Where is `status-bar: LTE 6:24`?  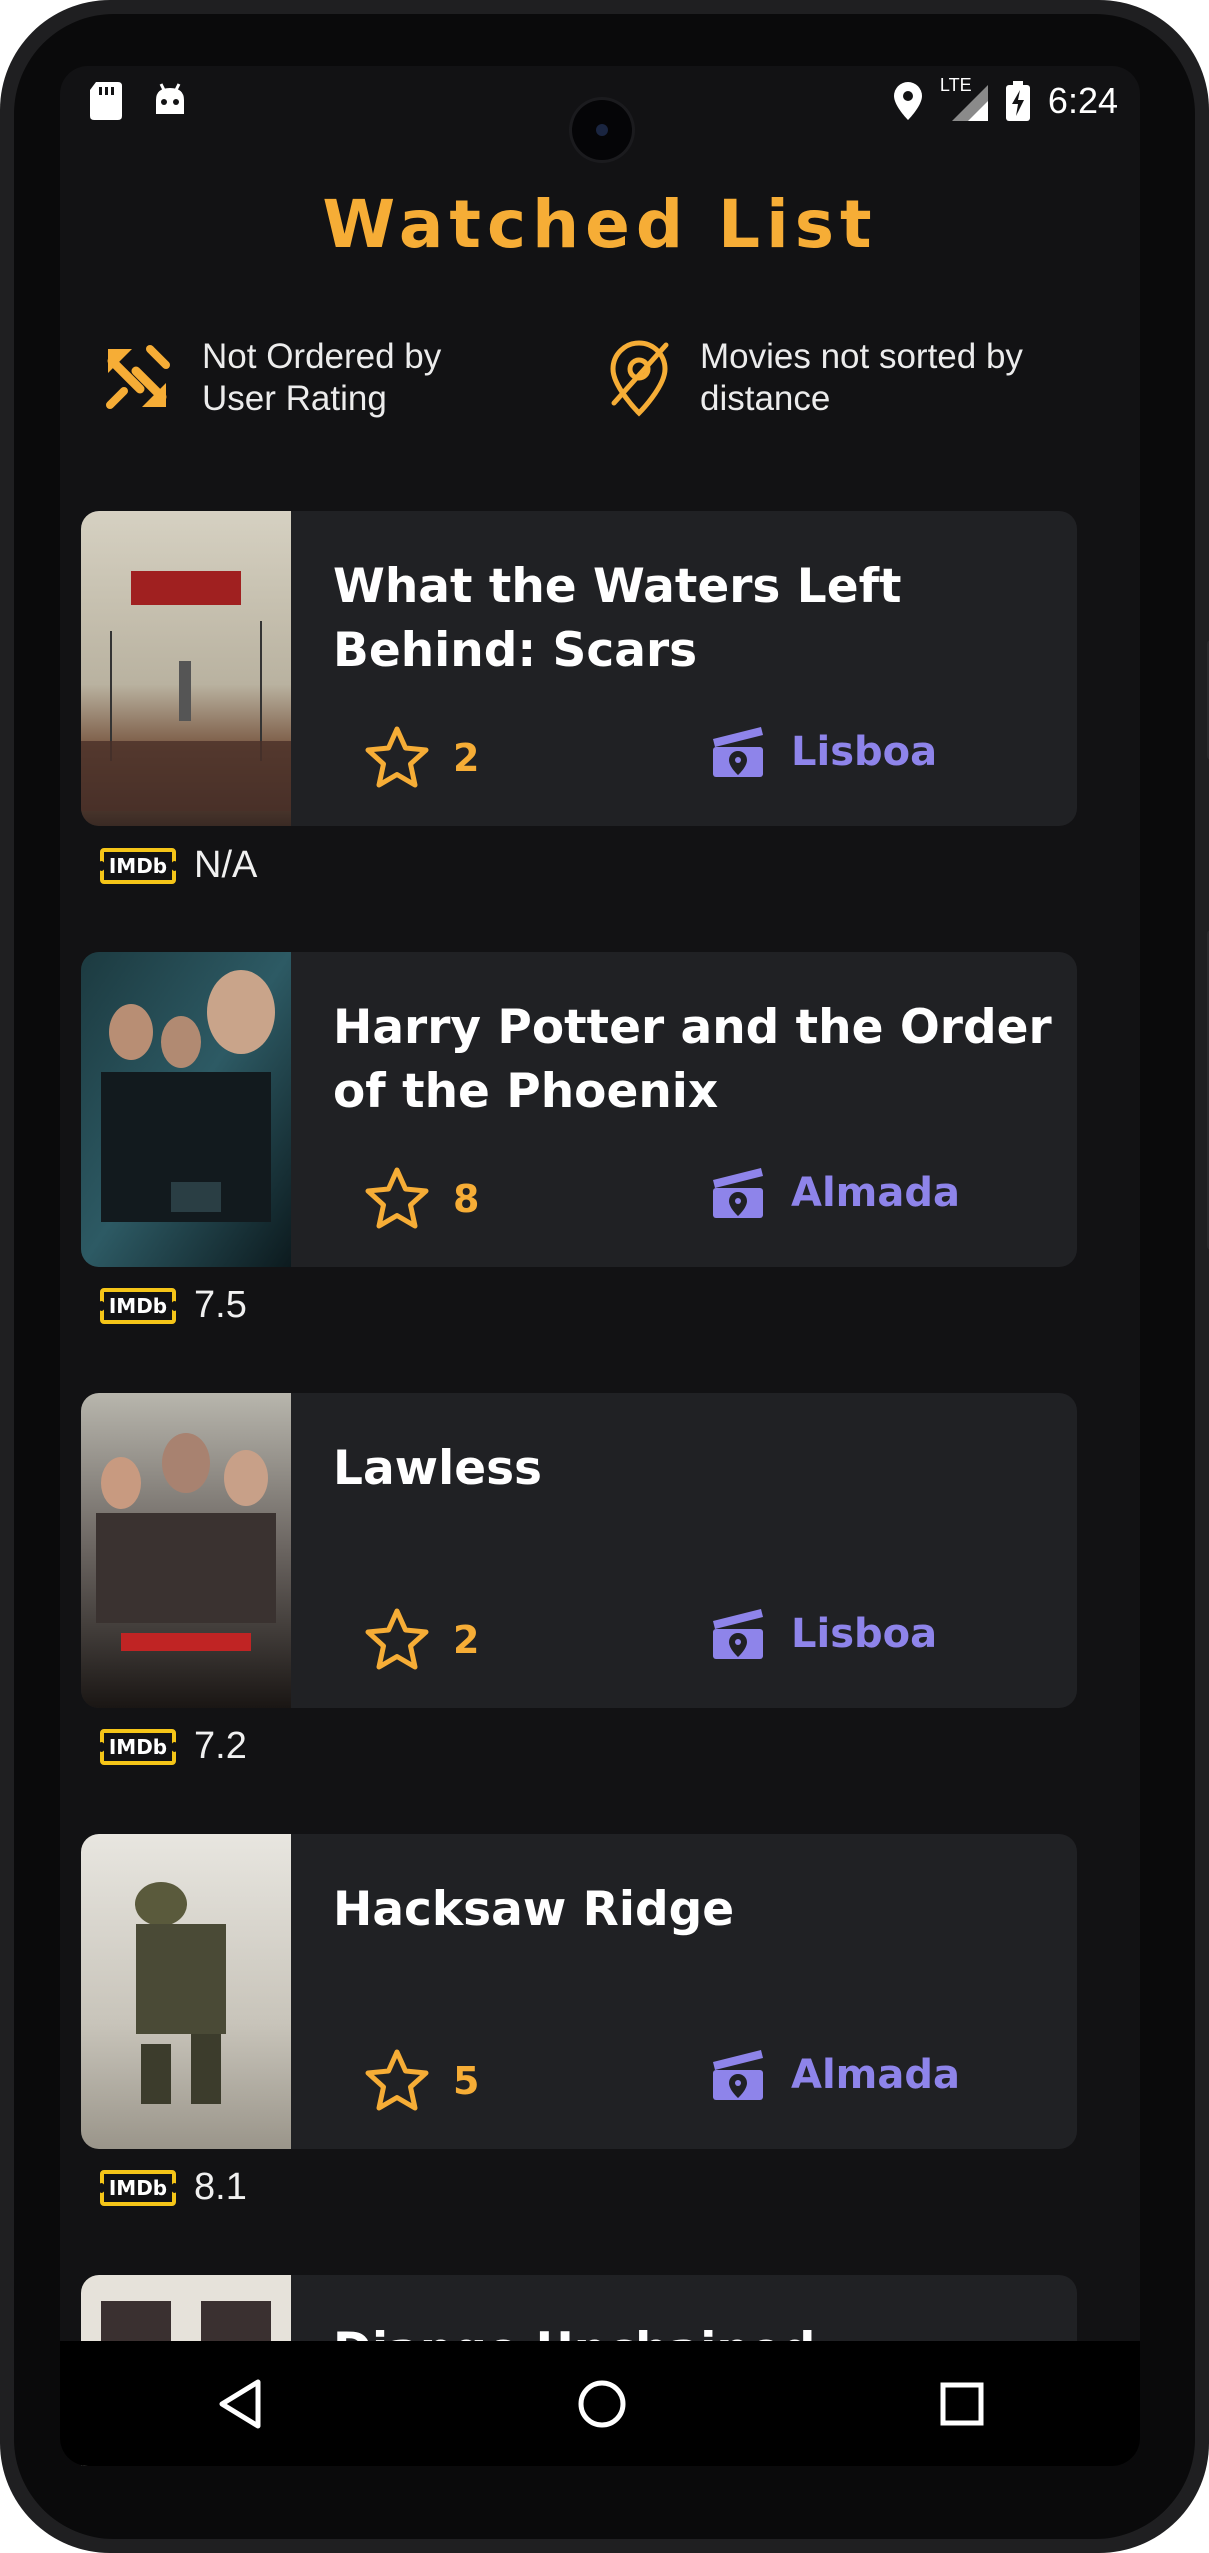 status-bar: LTE 6:24 is located at coordinates (600, 113).